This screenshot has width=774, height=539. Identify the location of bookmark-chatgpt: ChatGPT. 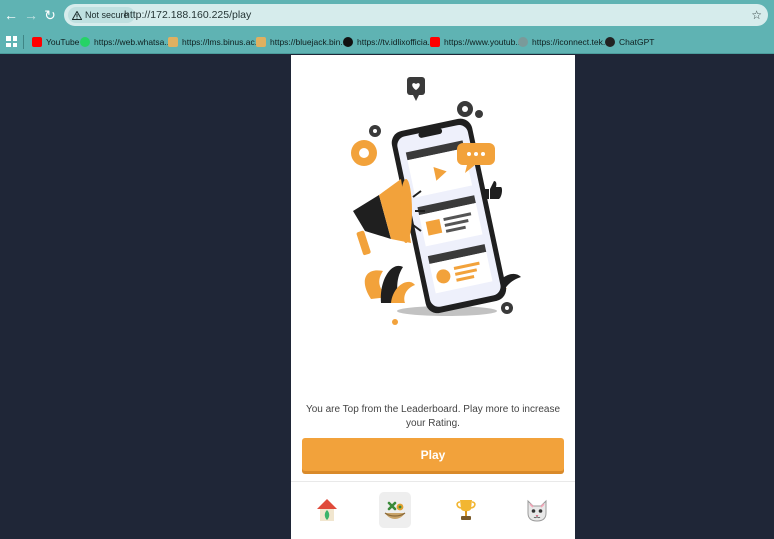
(629, 42).